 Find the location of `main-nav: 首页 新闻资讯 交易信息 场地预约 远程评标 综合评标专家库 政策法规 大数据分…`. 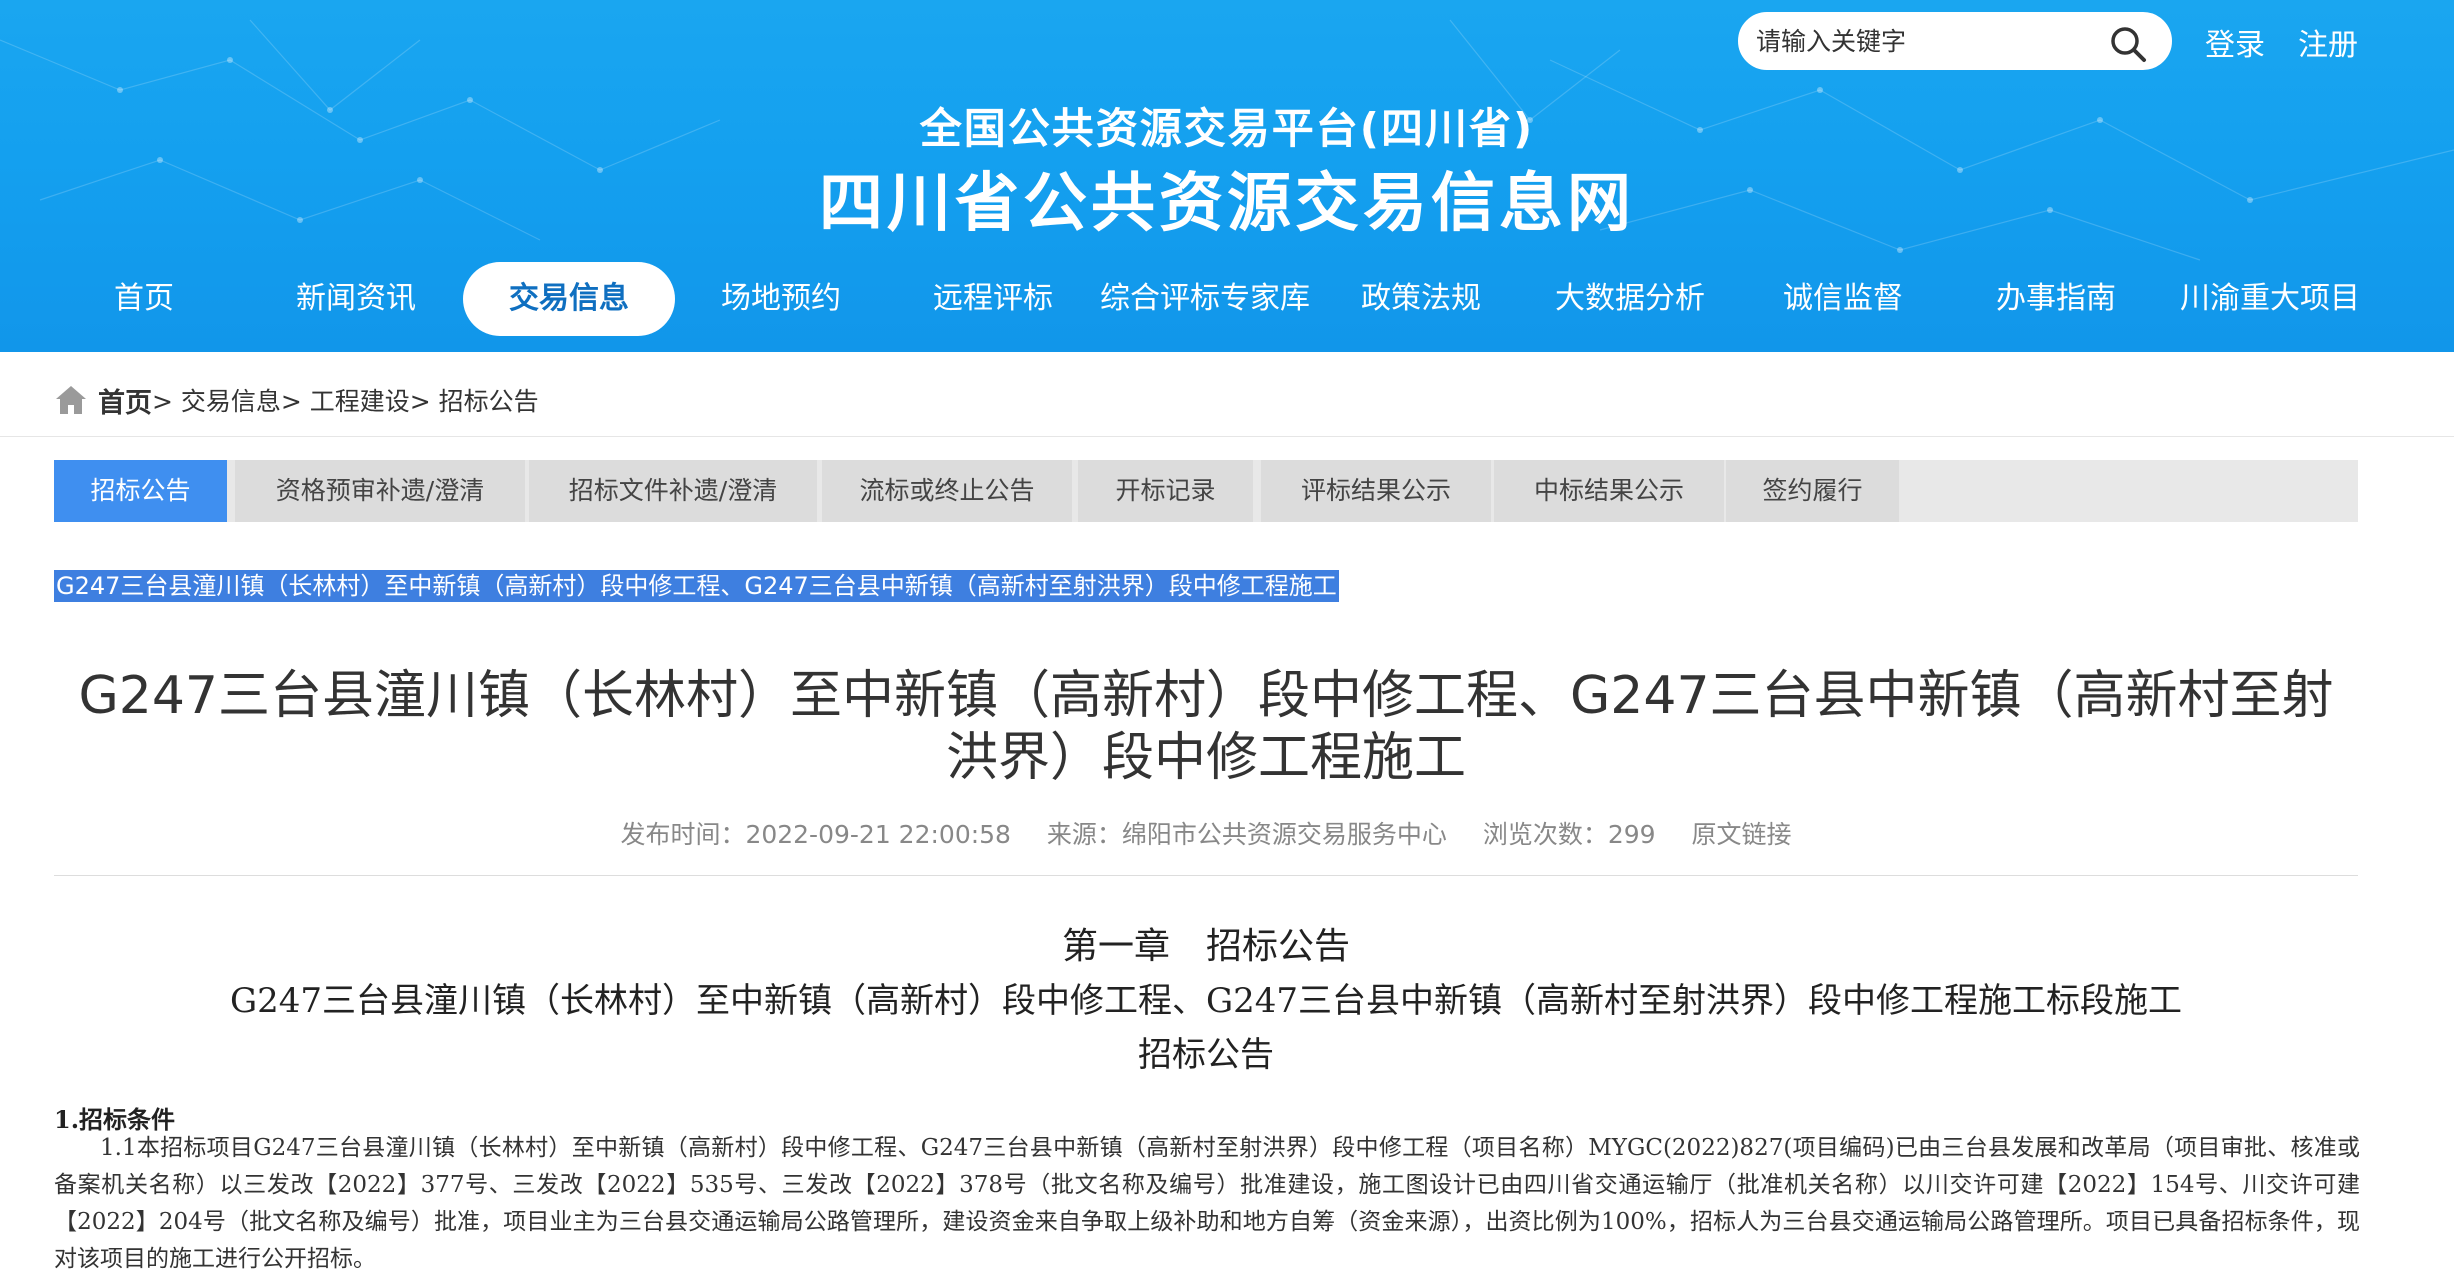

main-nav: 首页 新闻资讯 交易信息 场地预约 远程评标 综合评标专家库 政策法规 大数据分… is located at coordinates (1227, 299).